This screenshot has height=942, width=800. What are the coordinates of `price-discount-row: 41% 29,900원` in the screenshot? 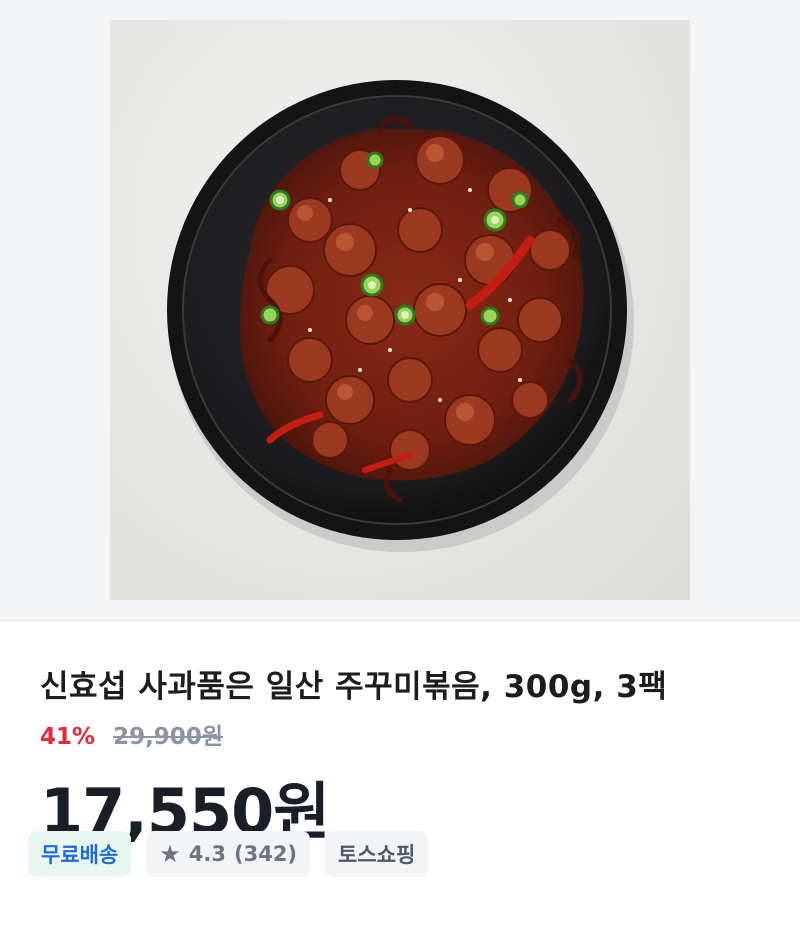 It's located at (131, 734).